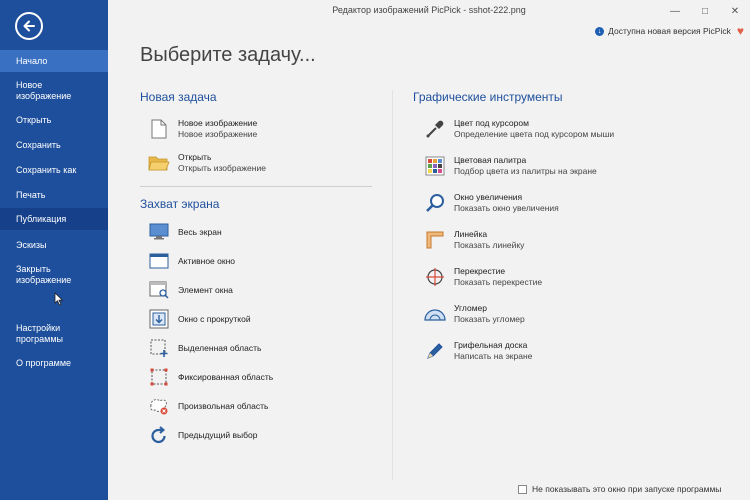 This screenshot has height=500, width=750. I want to click on sidebar-item-label: Настройки программы, so click(40, 333).